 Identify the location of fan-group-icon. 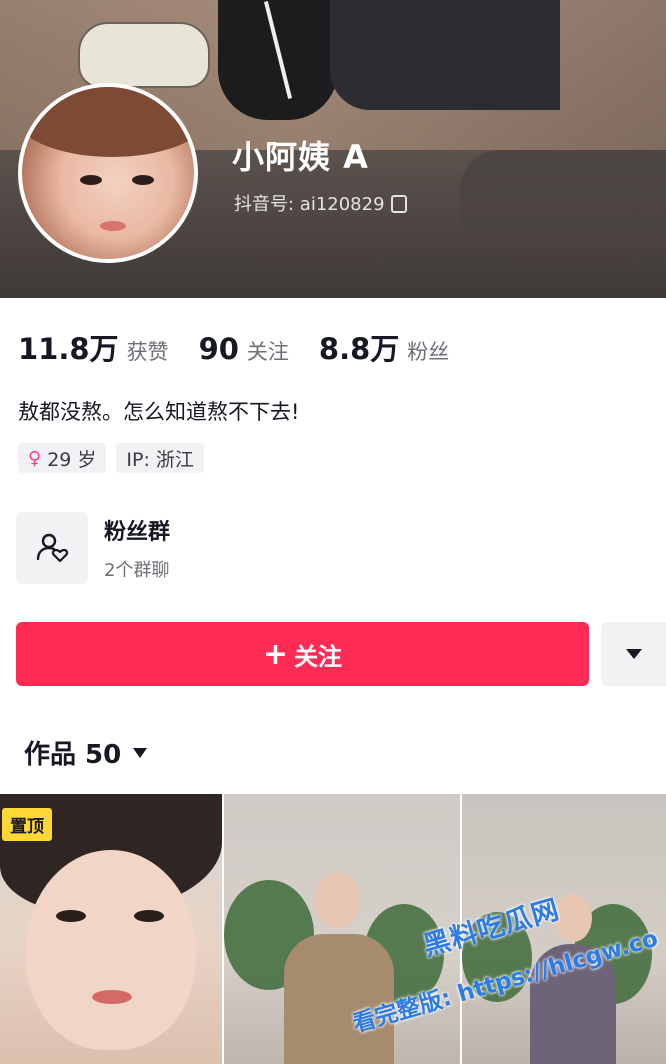
(52, 548).